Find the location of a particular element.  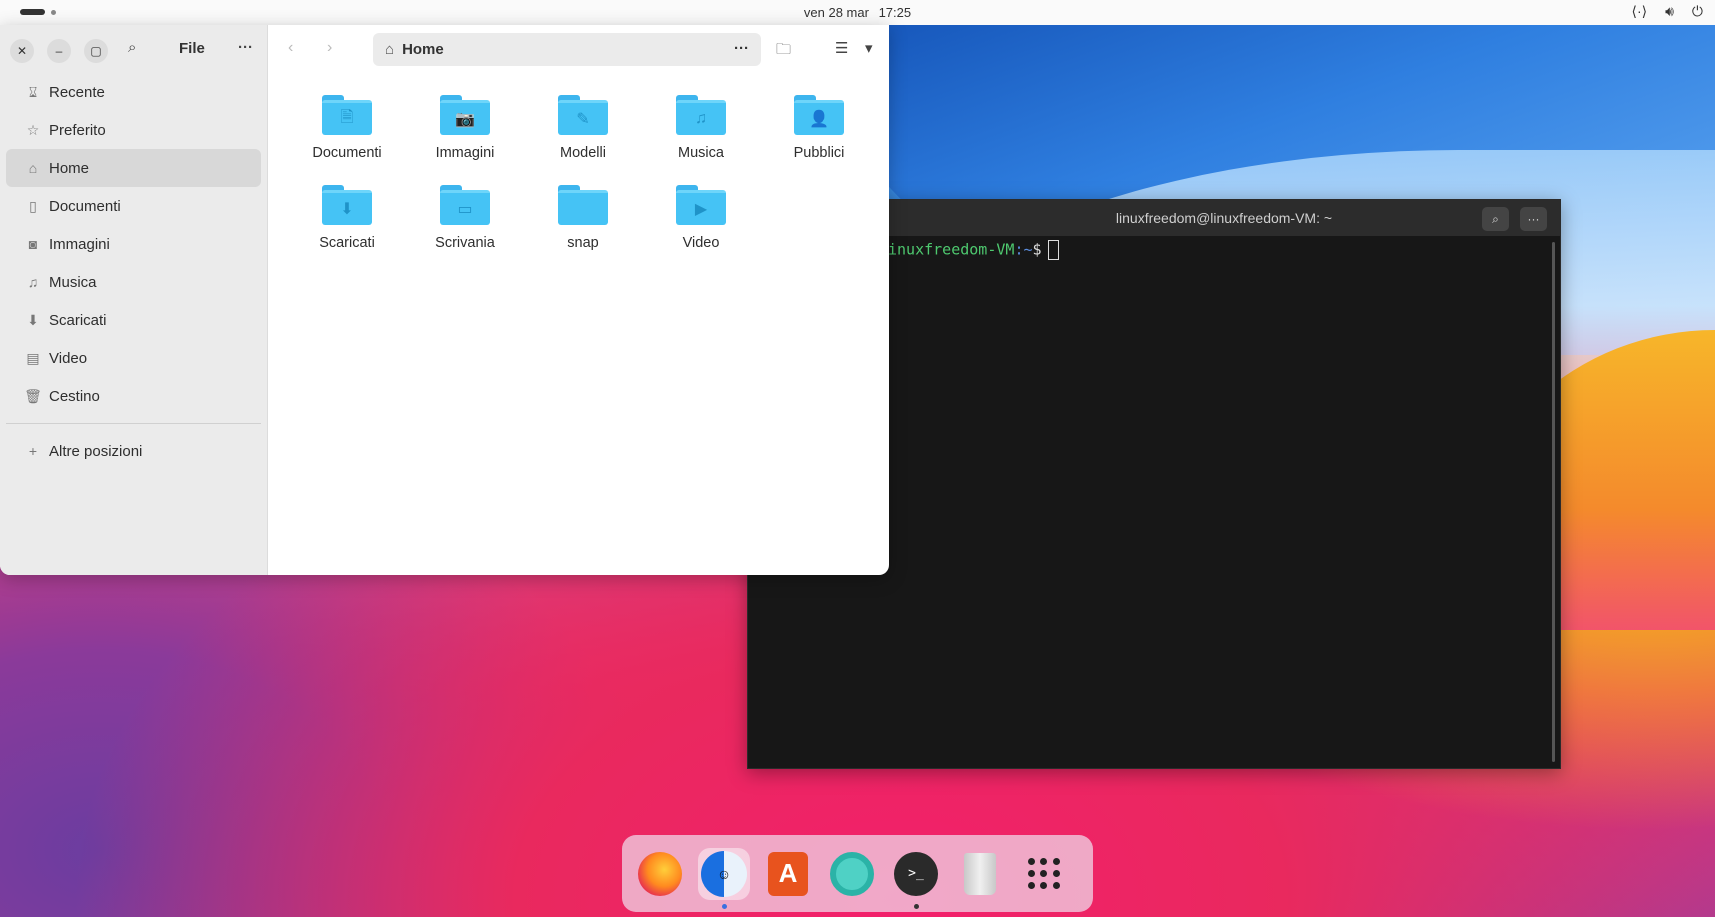

folder-pubblici: 👤 Pubblici is located at coordinates (819, 140).